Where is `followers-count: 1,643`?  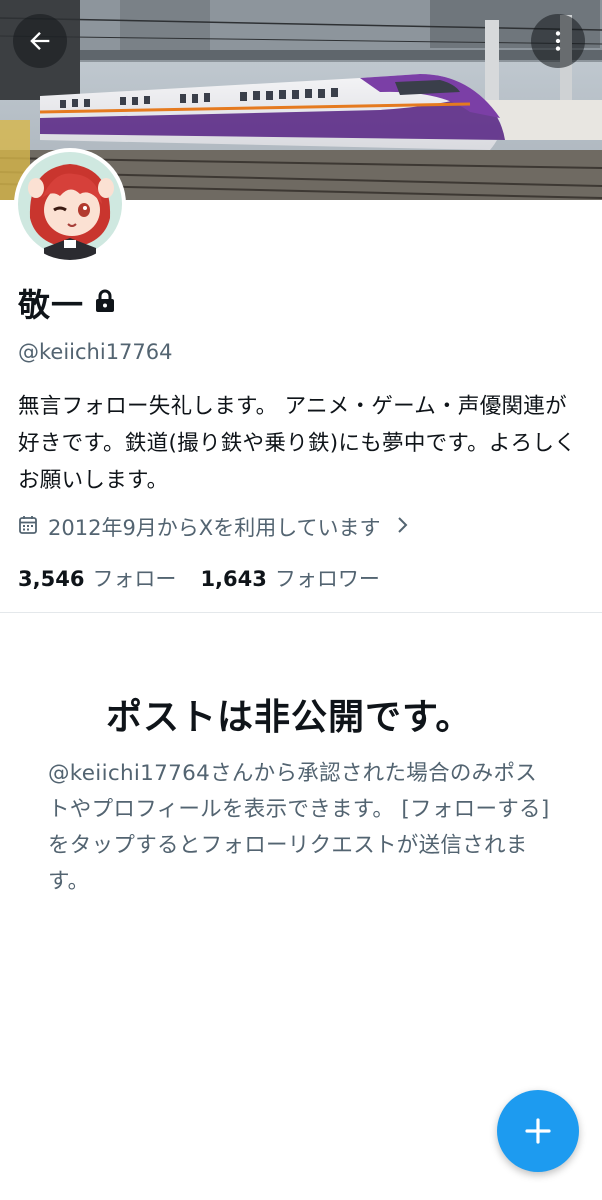 followers-count: 1,643 is located at coordinates (233, 579).